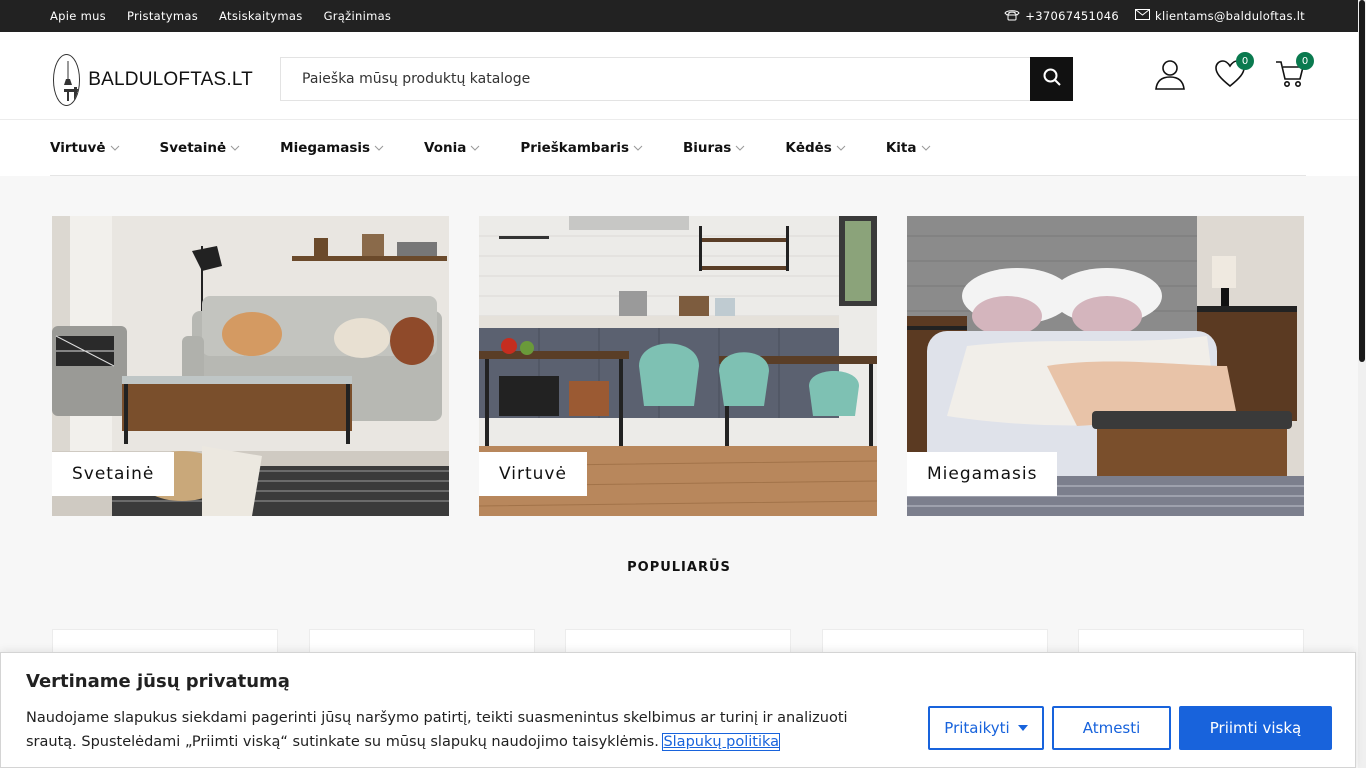 The width and height of the screenshot is (1366, 768). I want to click on logo-mark, so click(67, 80).